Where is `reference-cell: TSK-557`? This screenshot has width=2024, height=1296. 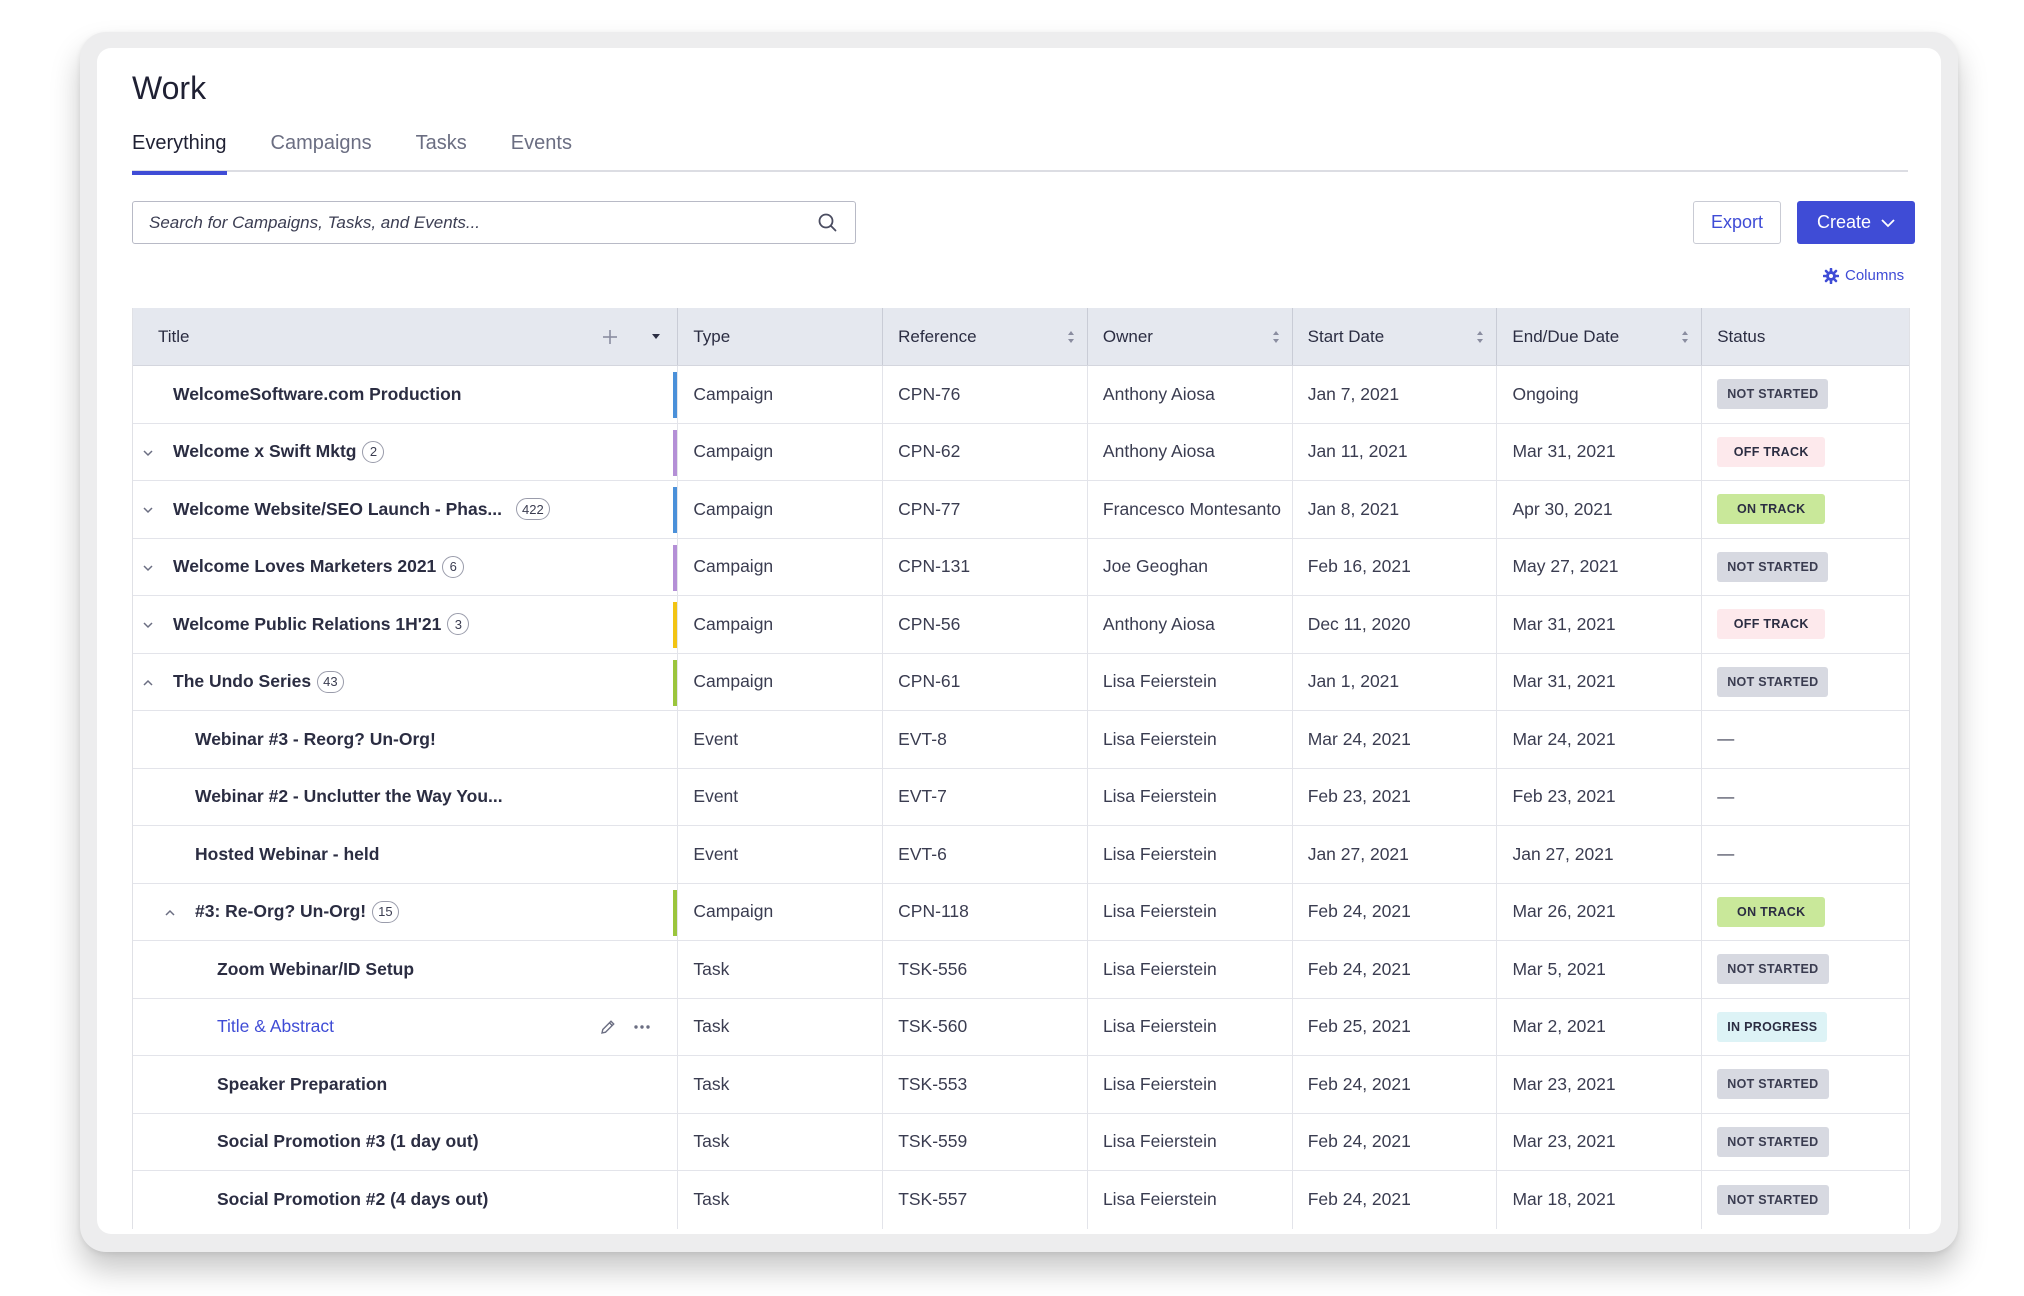
reference-cell: TSK-557 is located at coordinates (985, 1200).